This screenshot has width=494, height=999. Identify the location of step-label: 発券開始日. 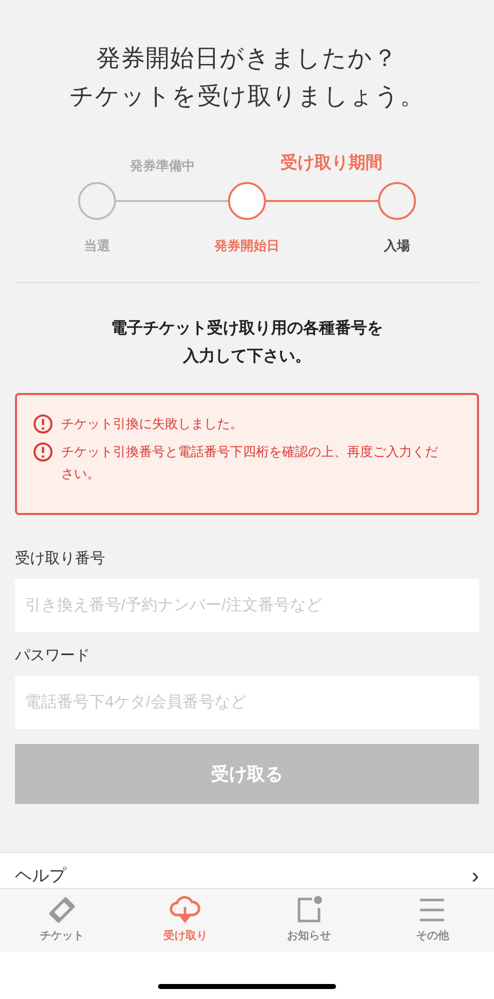
(247, 246).